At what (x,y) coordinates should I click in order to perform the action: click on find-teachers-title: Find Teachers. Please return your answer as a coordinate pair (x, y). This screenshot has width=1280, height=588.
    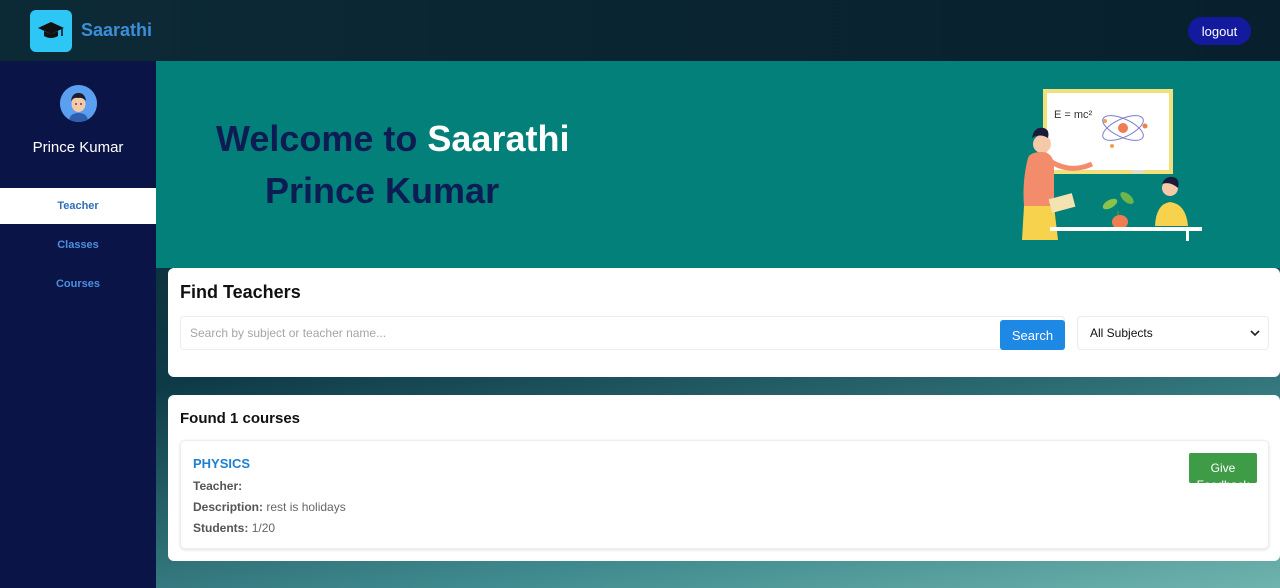
    Looking at the image, I should click on (240, 292).